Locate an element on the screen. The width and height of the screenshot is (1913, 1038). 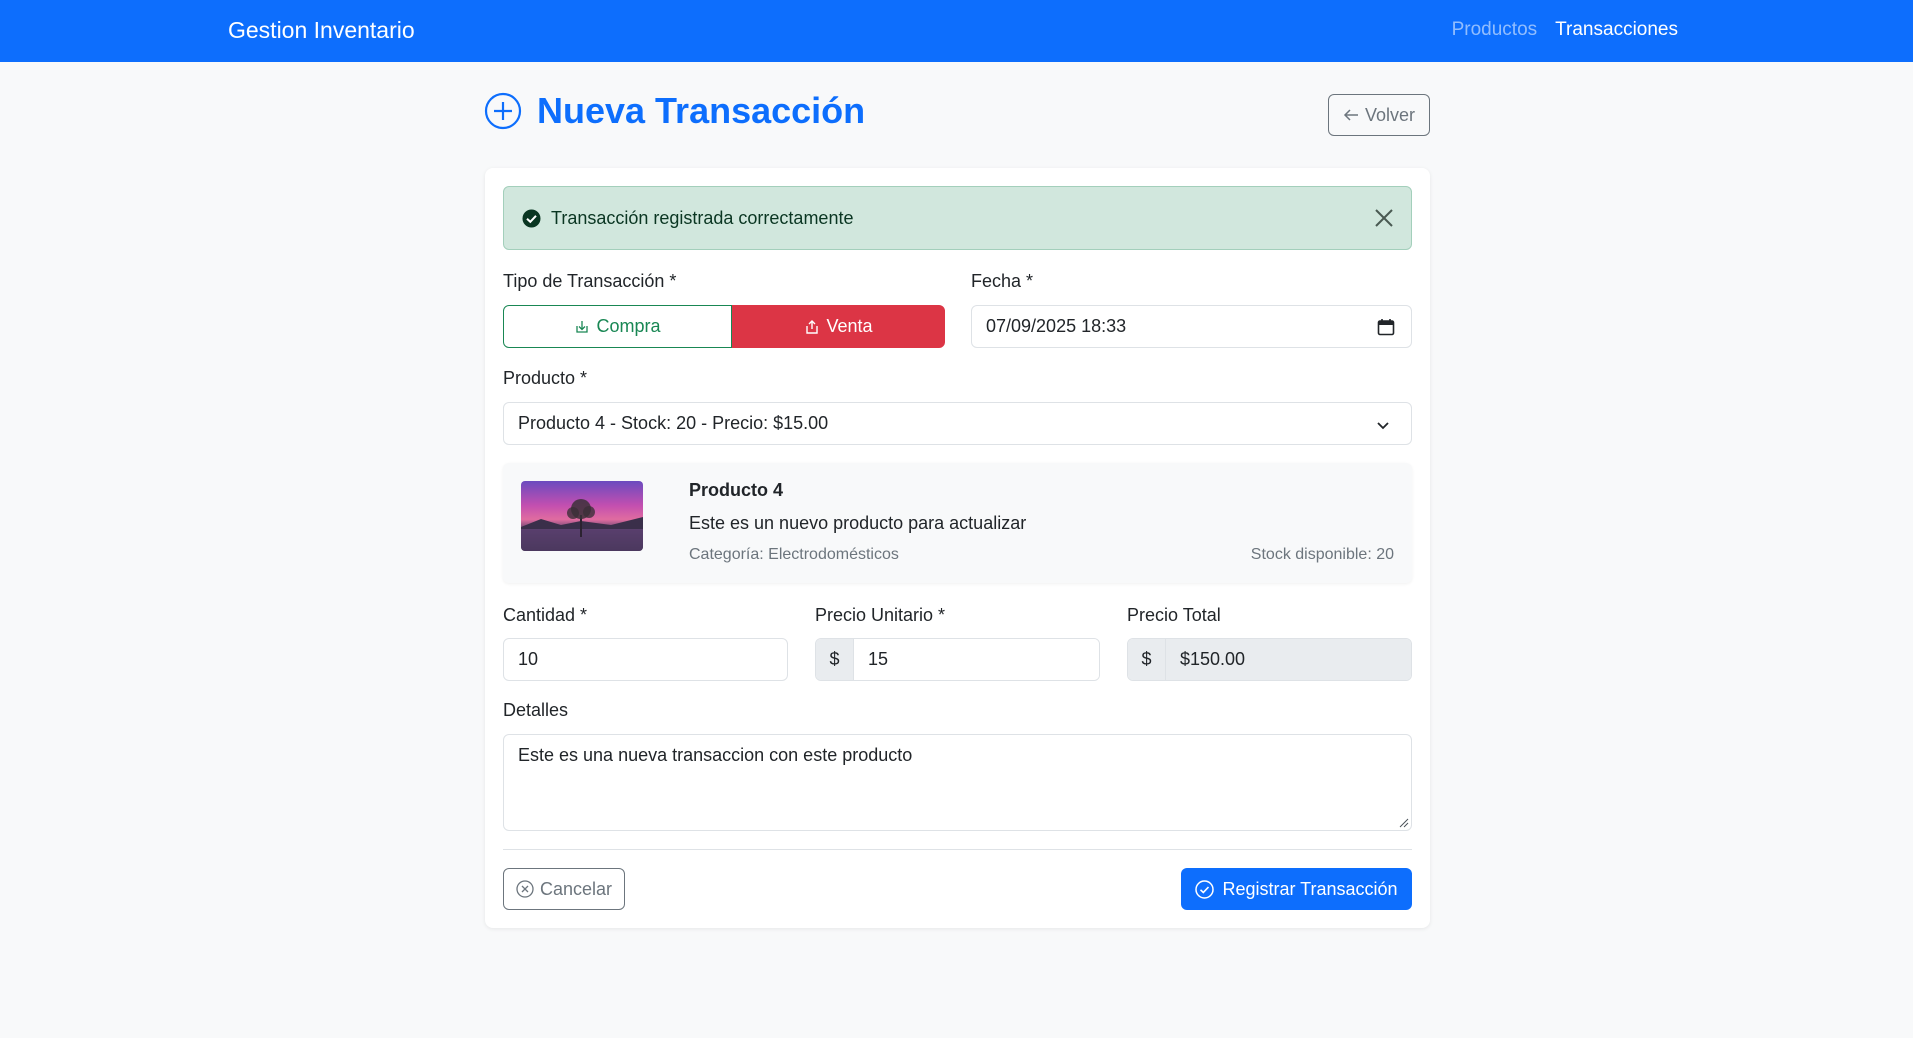
nav-link-transacciones: Transacciones is located at coordinates (1616, 30).